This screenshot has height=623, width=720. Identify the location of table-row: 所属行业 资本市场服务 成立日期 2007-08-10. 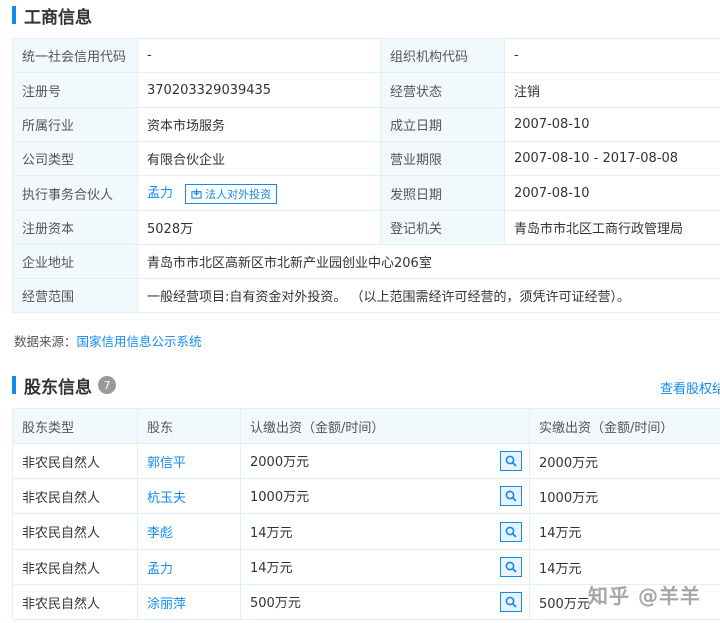
(366, 124).